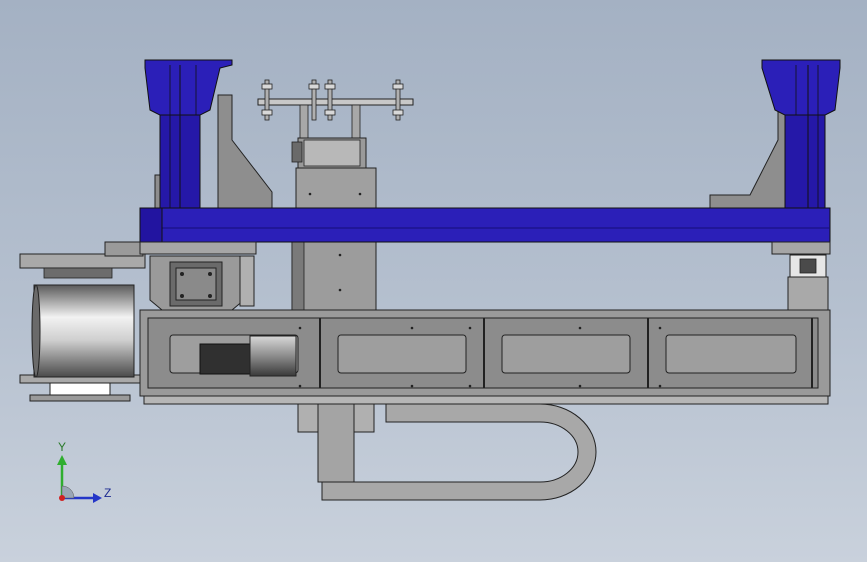 Image resolution: width=867 pixels, height=562 pixels. I want to click on bottom-clamps, so click(336, 443).